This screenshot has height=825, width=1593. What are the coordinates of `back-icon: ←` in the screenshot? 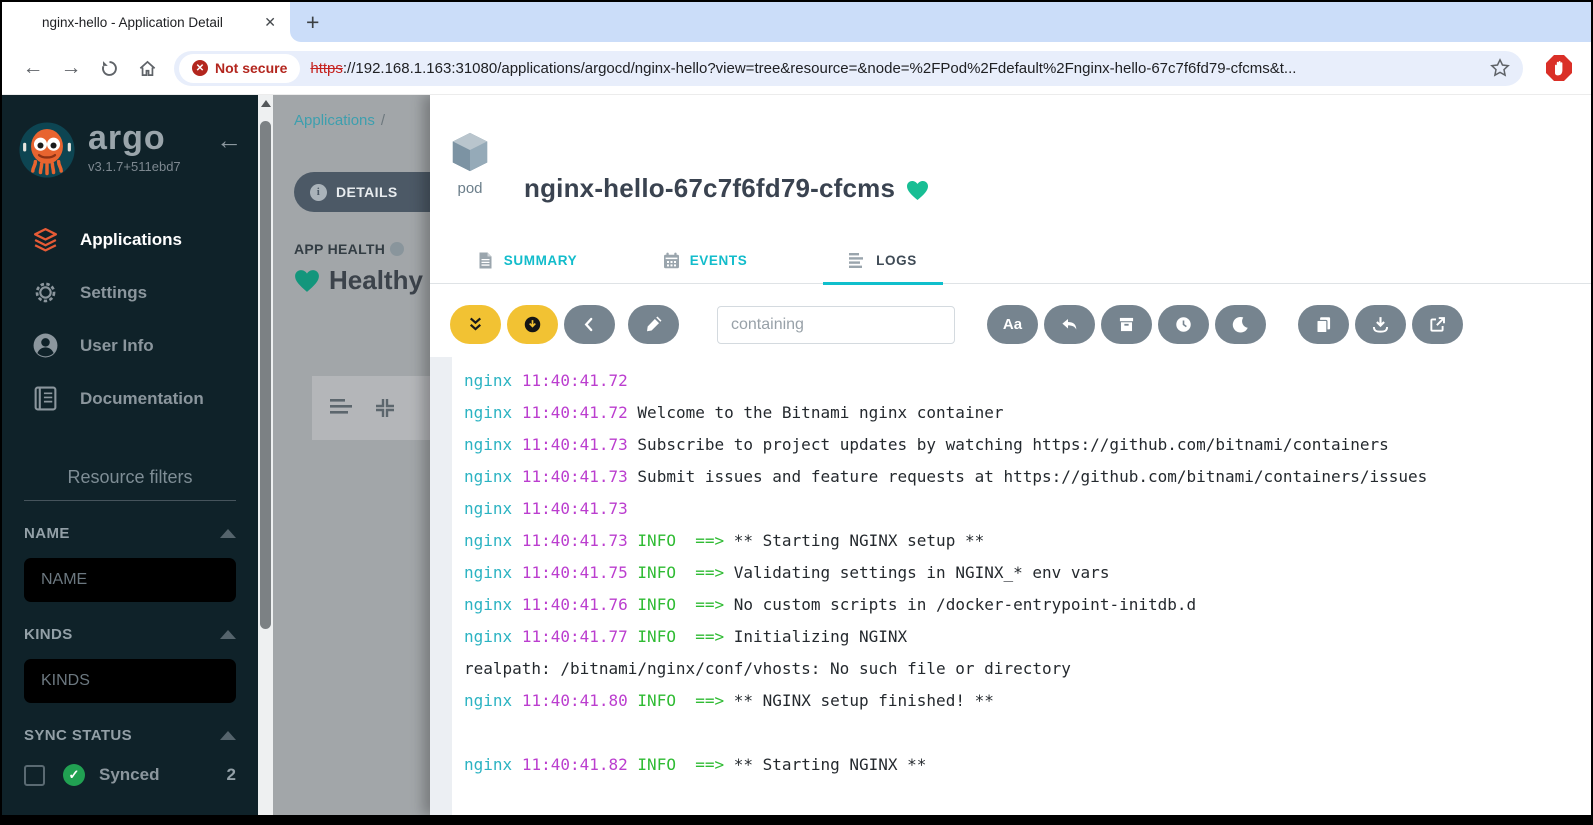 It's located at (33, 68).